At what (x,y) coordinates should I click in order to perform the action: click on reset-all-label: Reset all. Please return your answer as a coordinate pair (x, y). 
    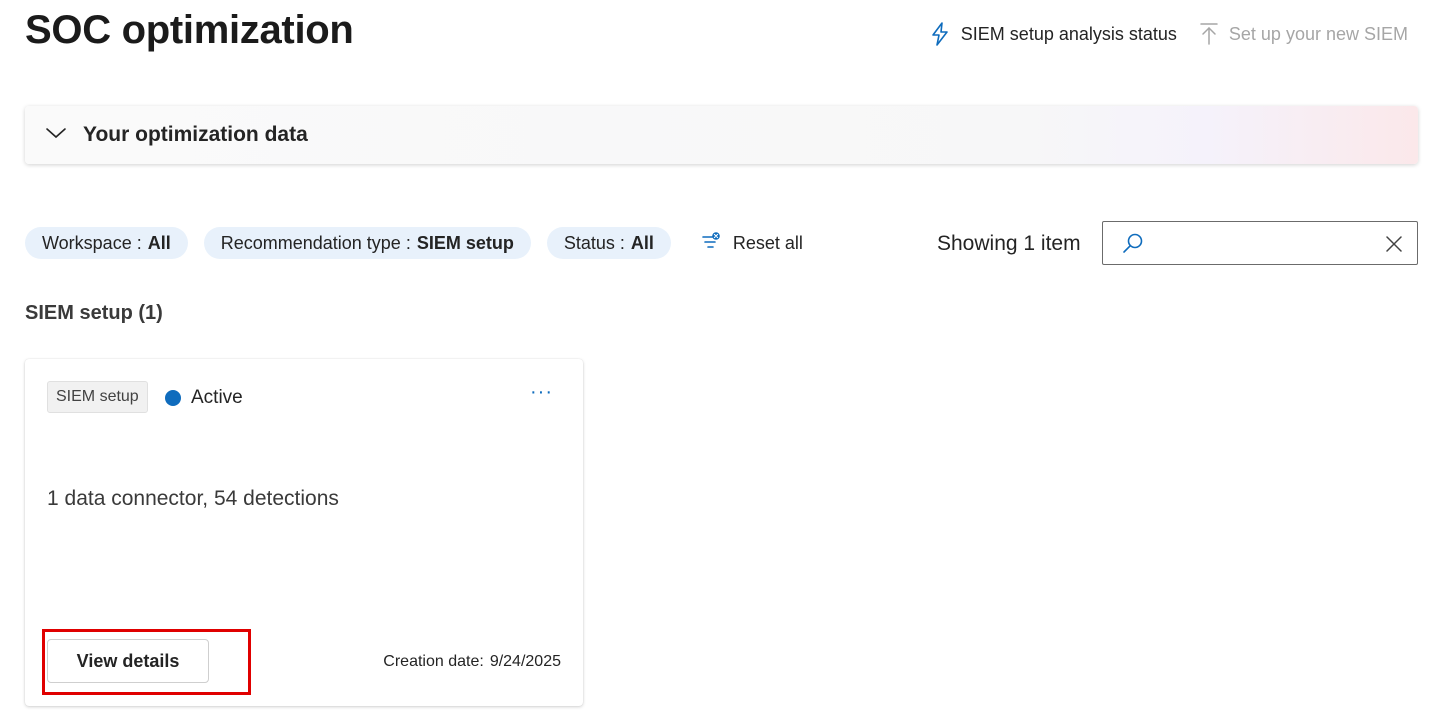
    Looking at the image, I should click on (767, 242).